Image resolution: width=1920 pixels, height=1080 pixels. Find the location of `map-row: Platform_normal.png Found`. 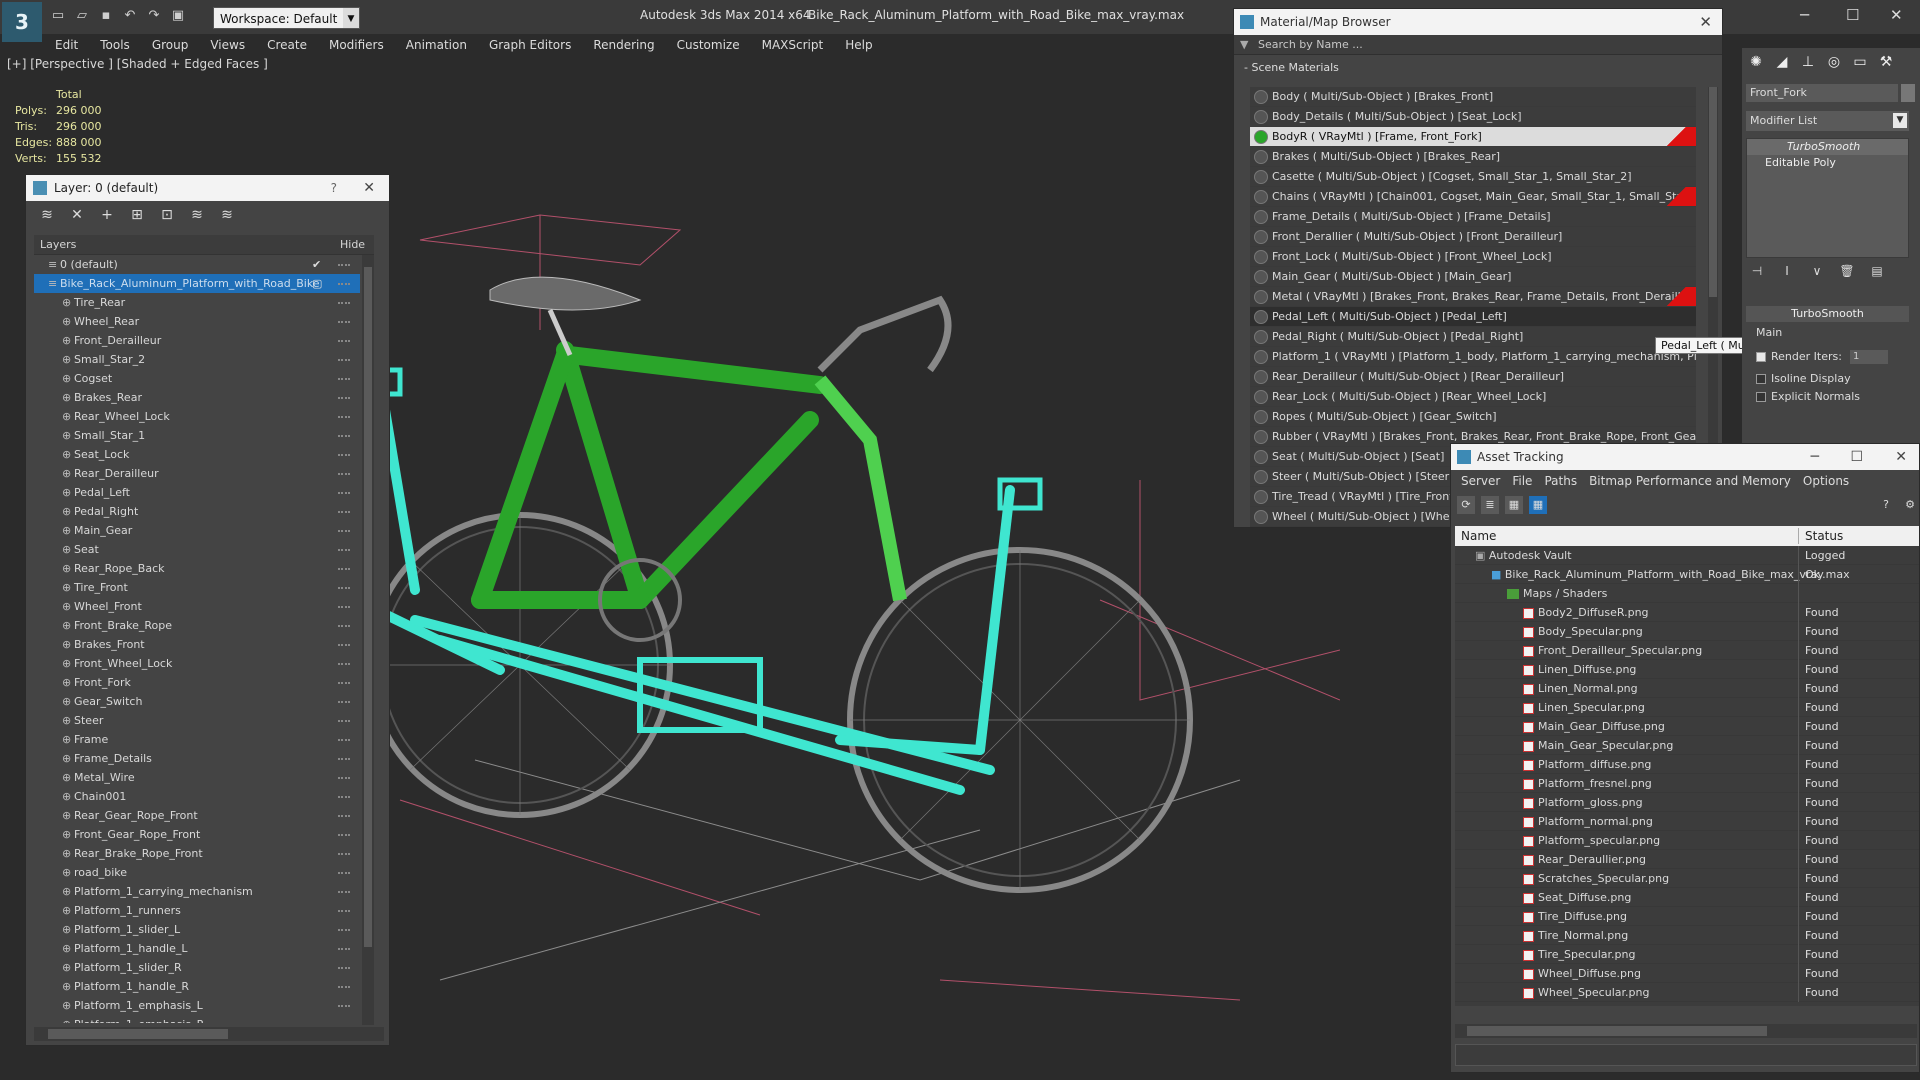

map-row: Platform_normal.png Found is located at coordinates (1687, 821).